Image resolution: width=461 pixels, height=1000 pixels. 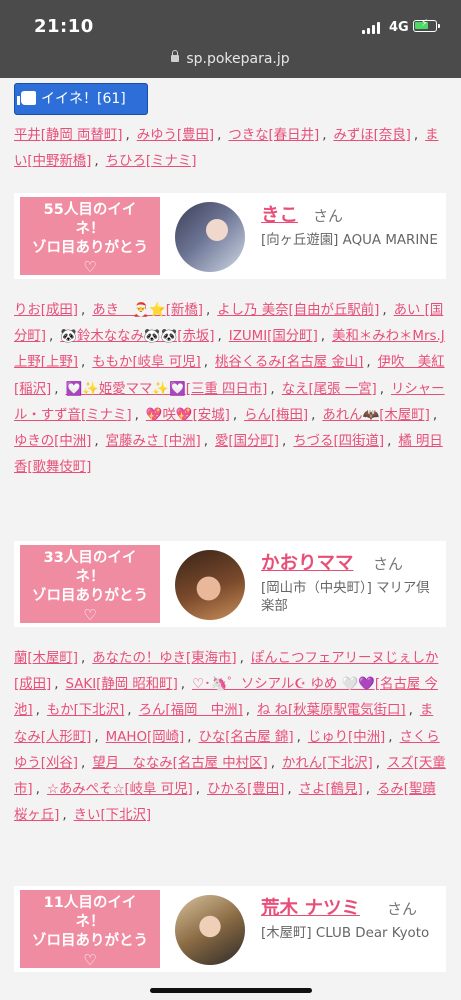 I want to click on liker-link: ひな[名古屋 錦], so click(x=246, y=737).